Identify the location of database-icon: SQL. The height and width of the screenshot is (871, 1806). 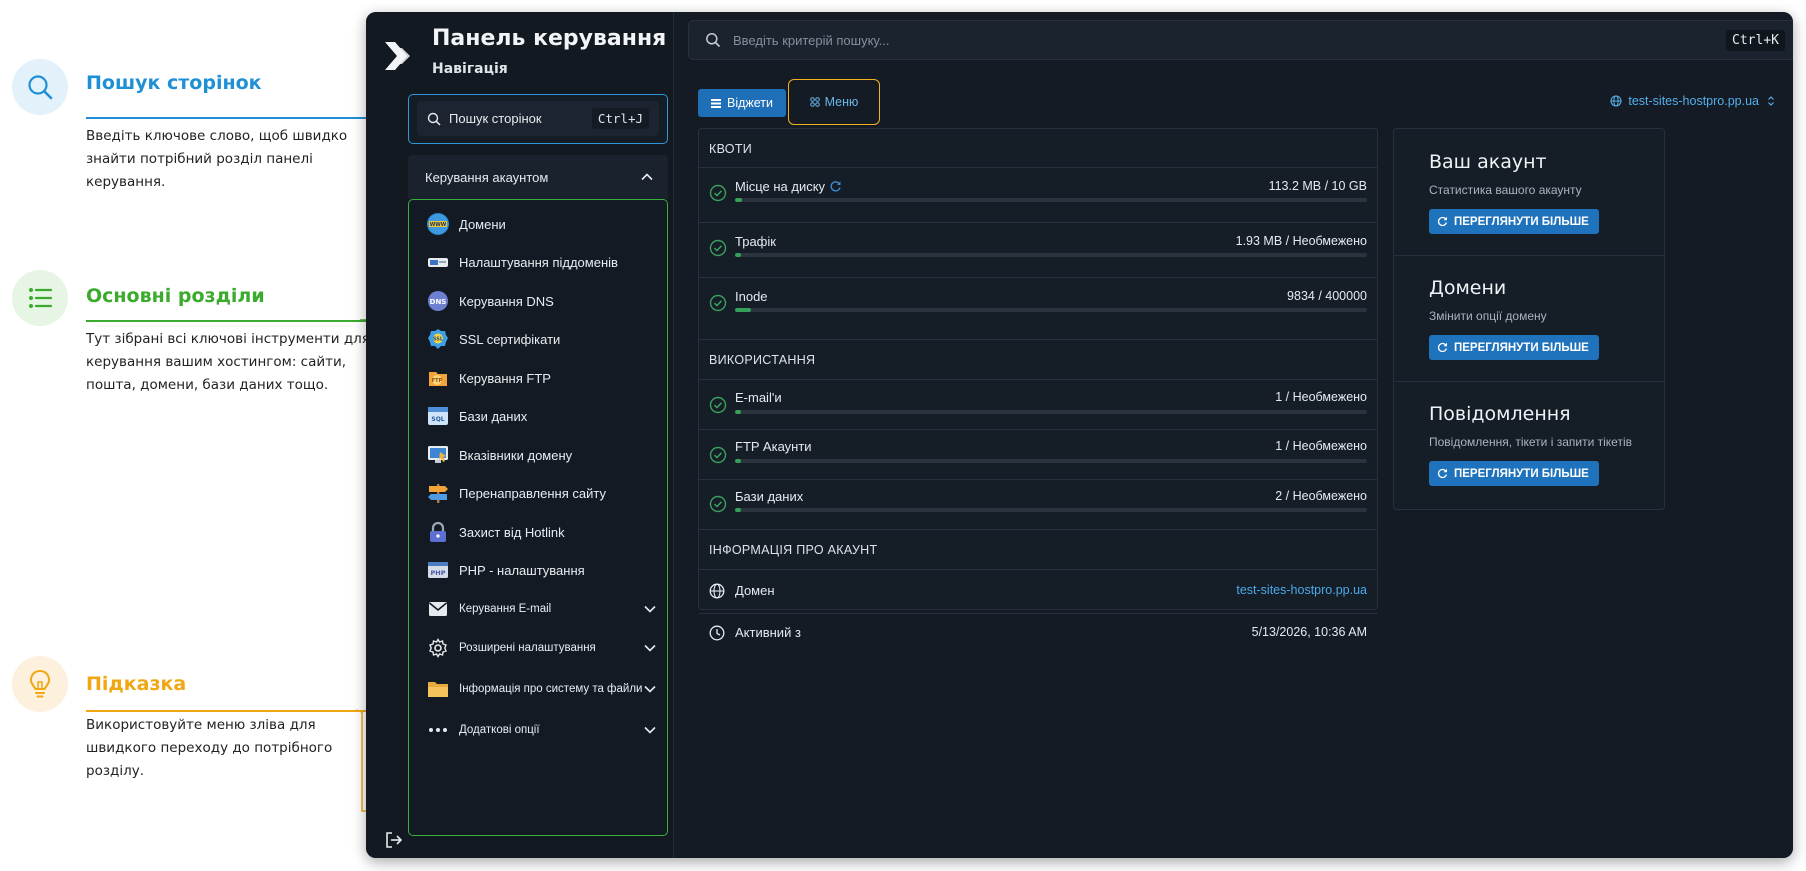
(438, 416).